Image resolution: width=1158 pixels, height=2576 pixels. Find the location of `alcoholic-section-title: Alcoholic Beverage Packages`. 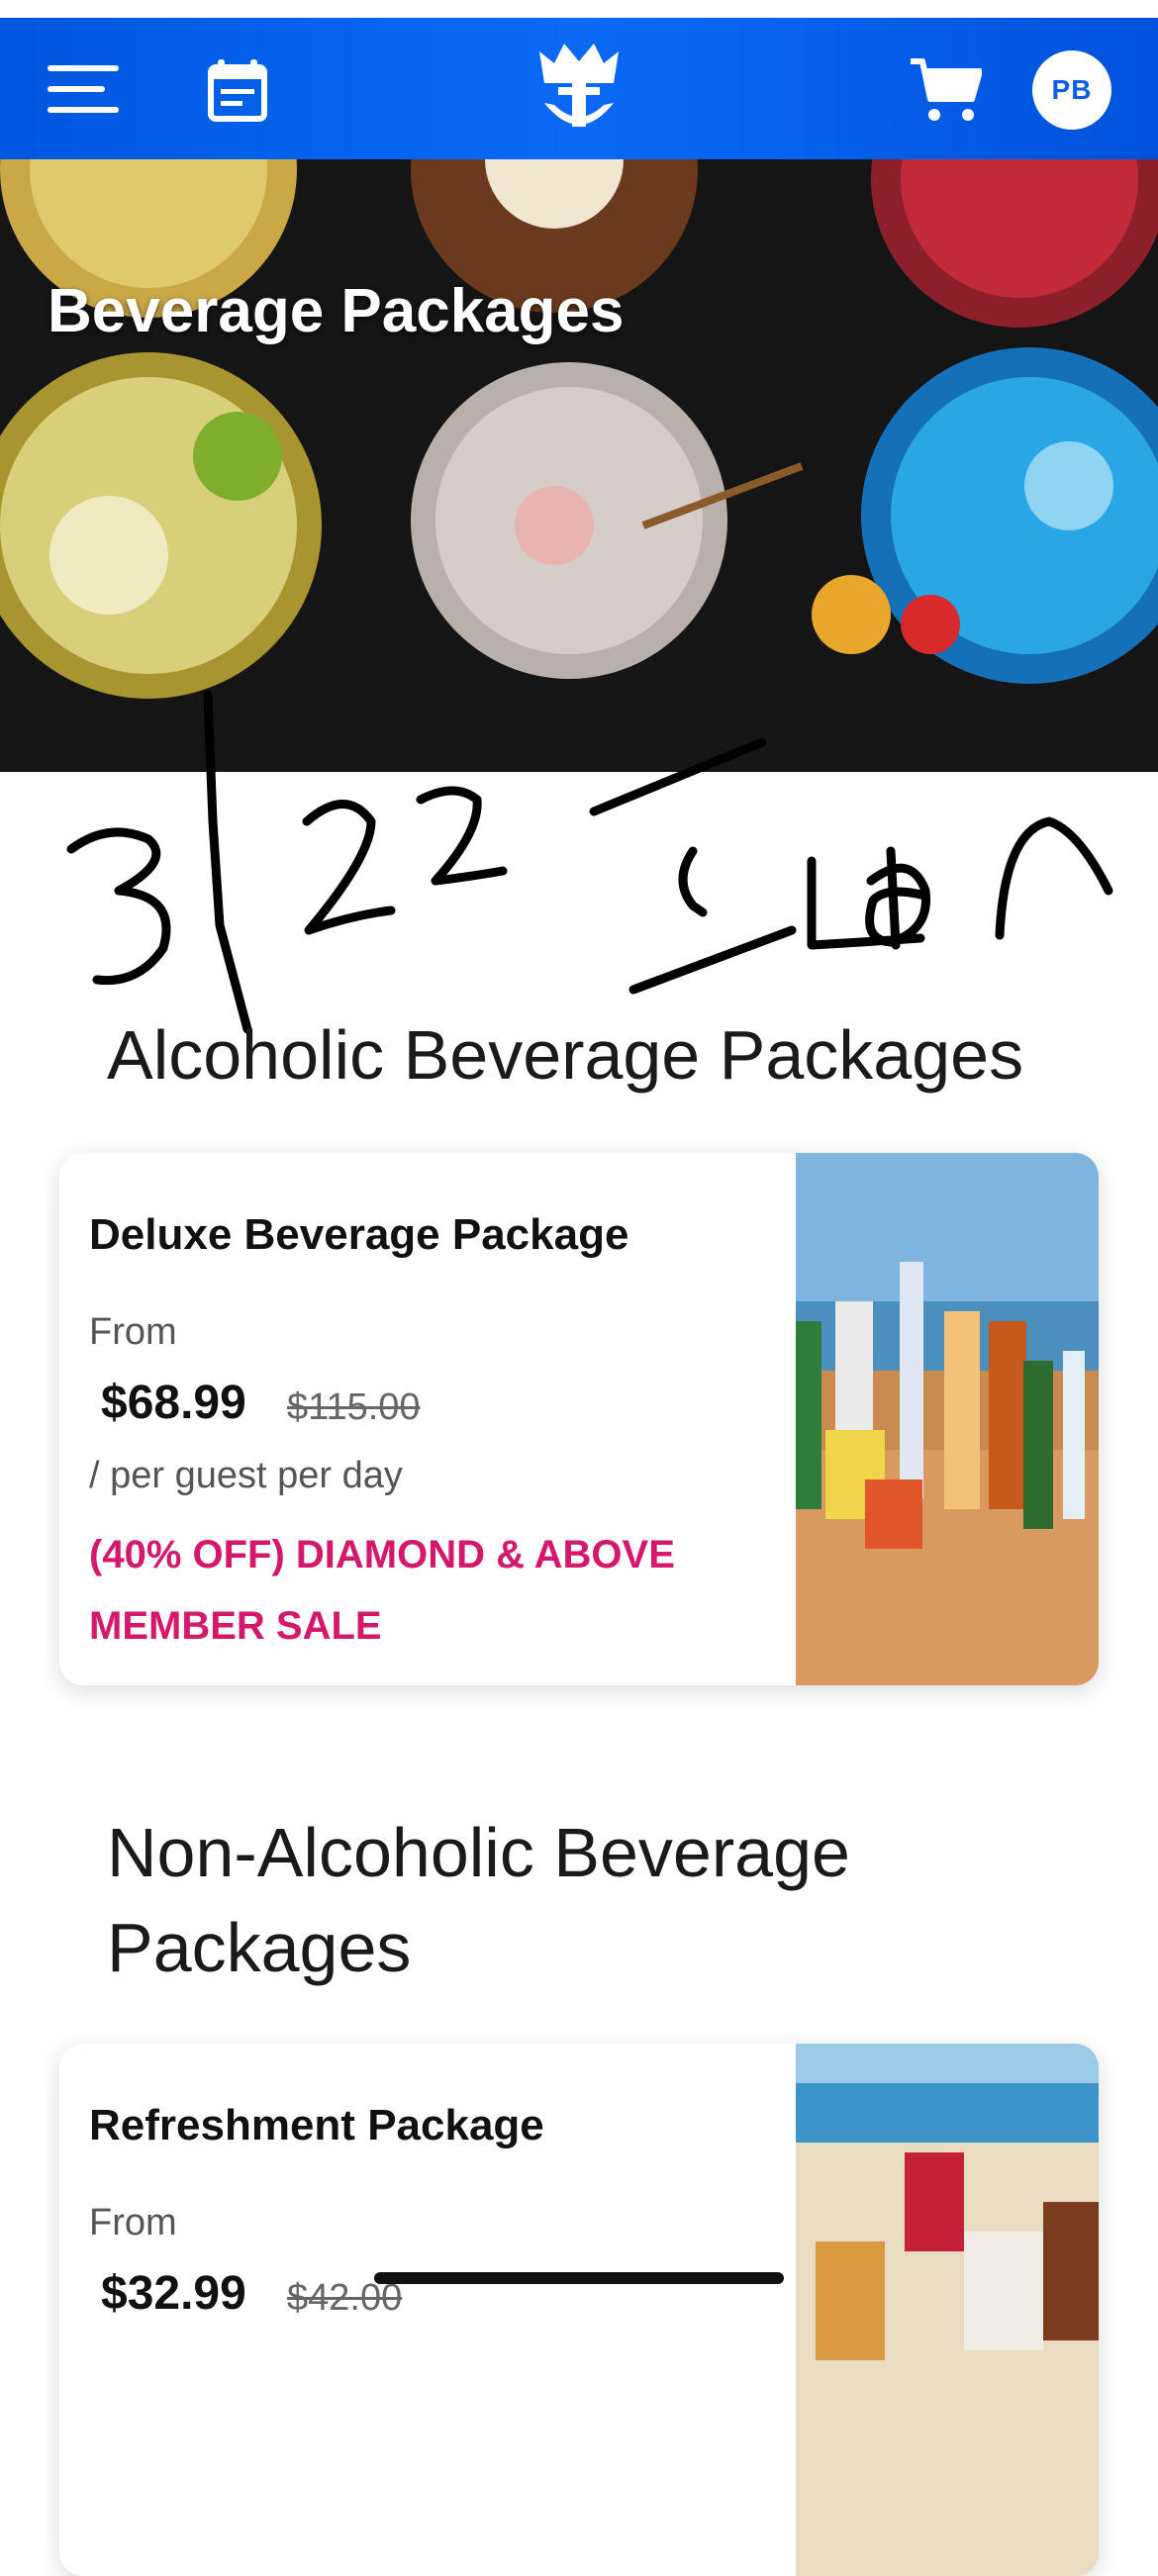

alcoholic-section-title: Alcoholic Beverage Packages is located at coordinates (565, 1055).